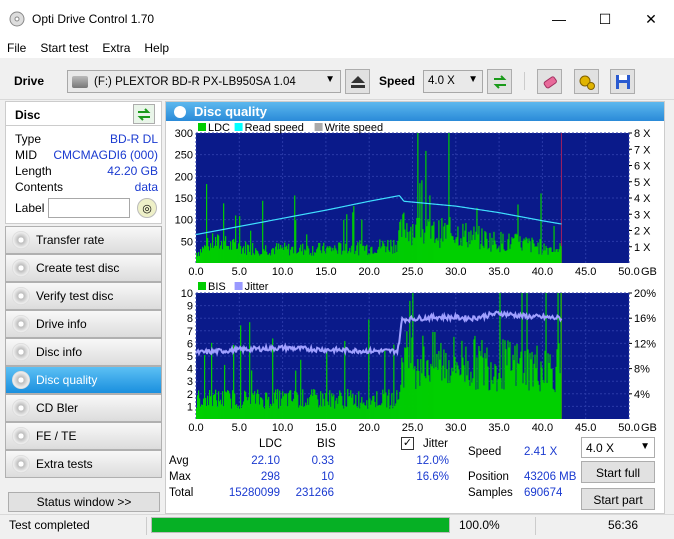  I want to click on x-tick-label: 50.0, so click(628, 272).